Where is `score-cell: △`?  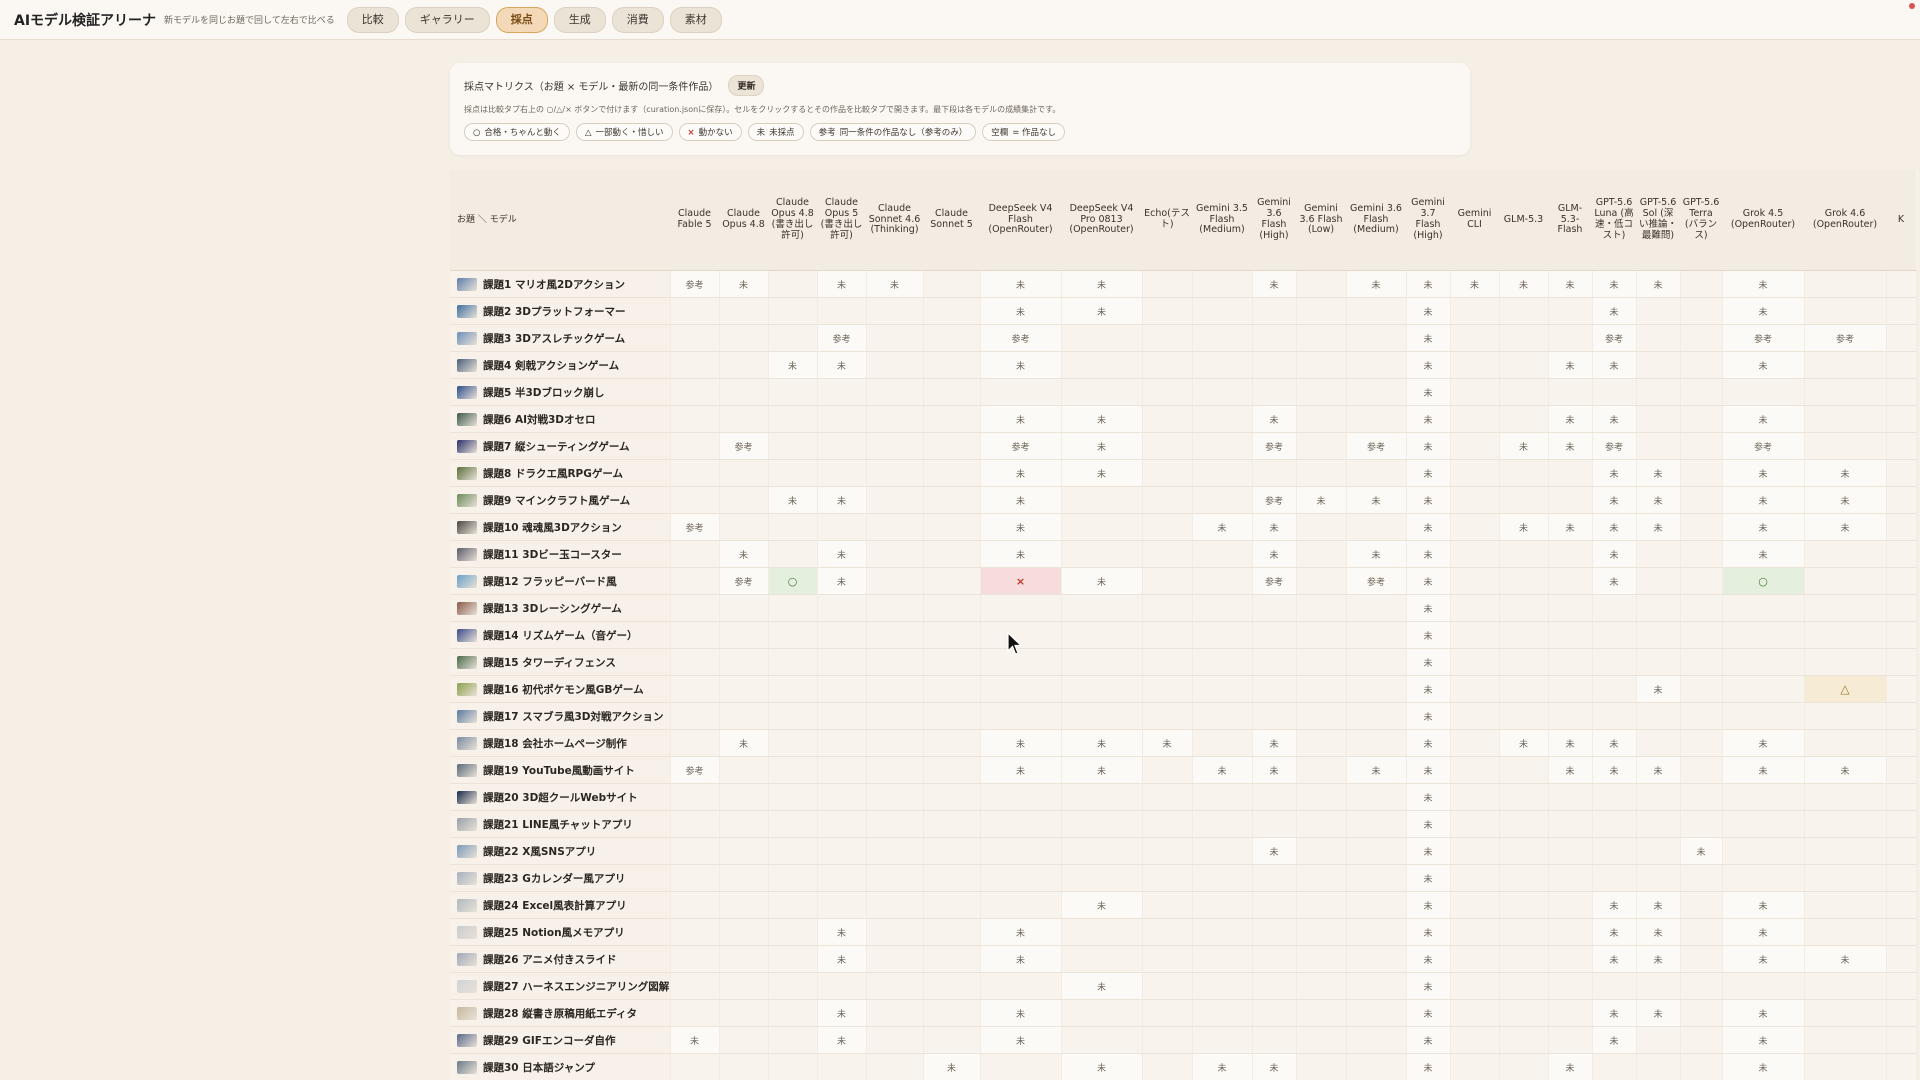
score-cell: △ is located at coordinates (1845, 689).